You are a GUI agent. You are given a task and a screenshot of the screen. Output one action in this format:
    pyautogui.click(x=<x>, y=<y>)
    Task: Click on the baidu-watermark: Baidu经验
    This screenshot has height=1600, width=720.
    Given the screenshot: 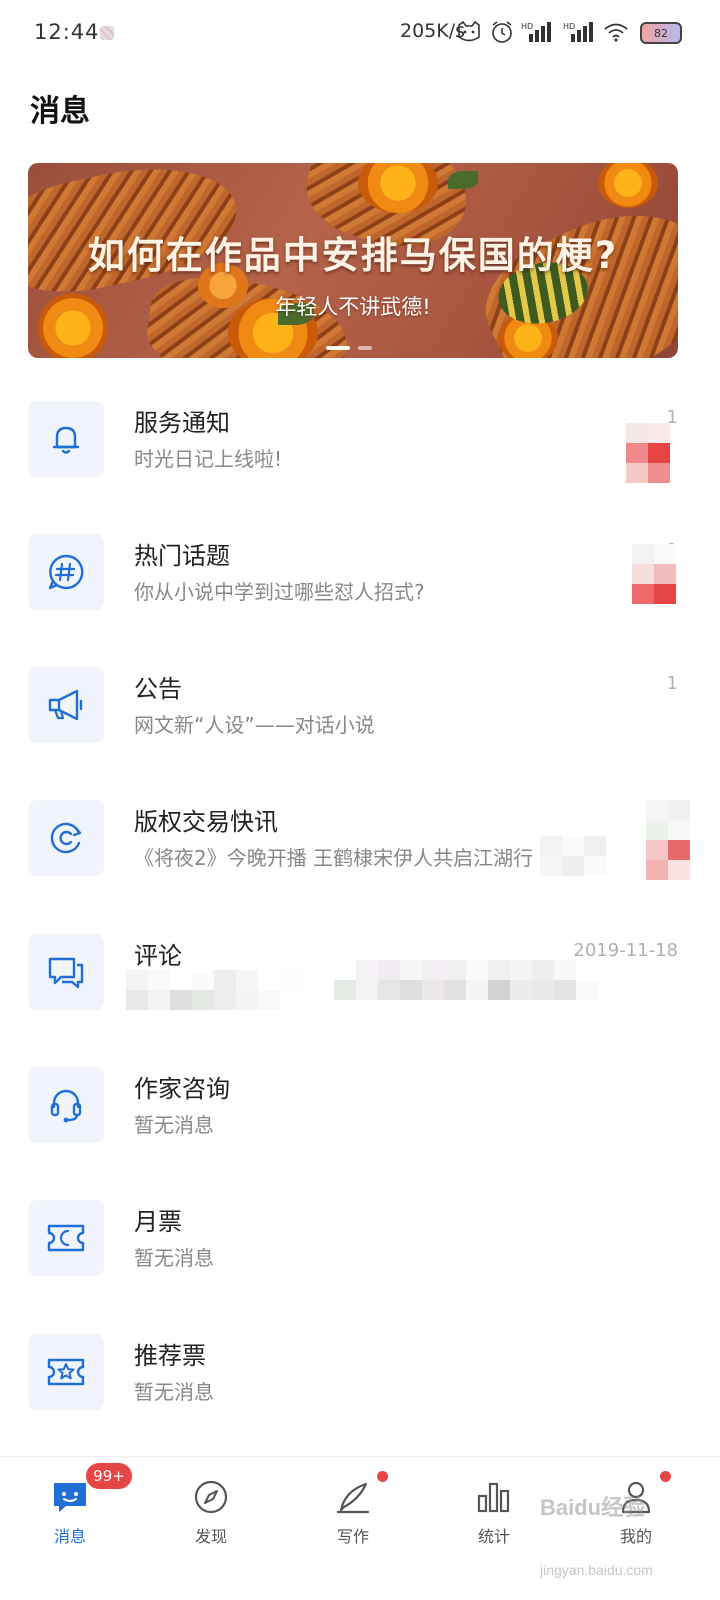 What is the action you would take?
    pyautogui.click(x=593, y=1507)
    